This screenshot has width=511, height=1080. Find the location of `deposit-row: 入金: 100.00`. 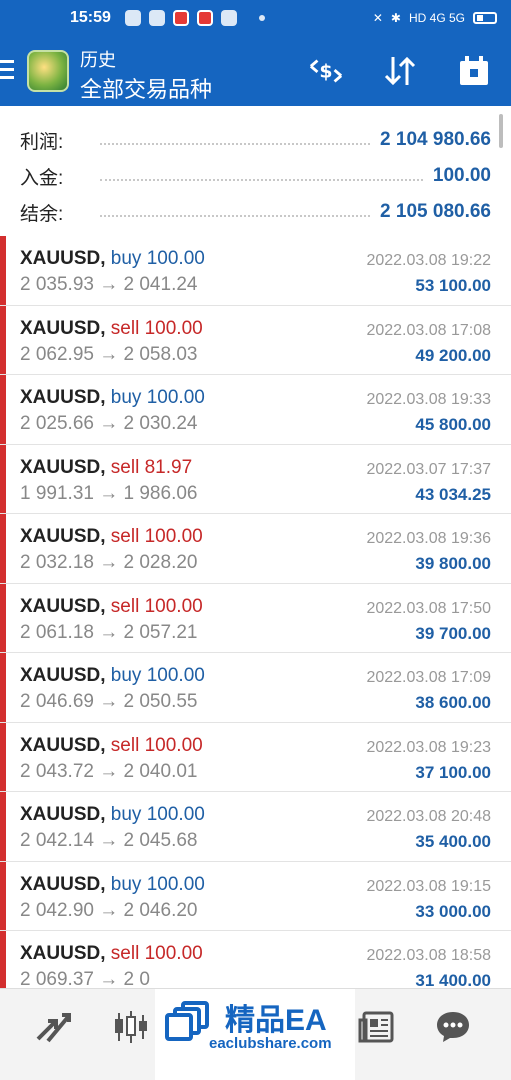

deposit-row: 入金: 100.00 is located at coordinates (255, 176).